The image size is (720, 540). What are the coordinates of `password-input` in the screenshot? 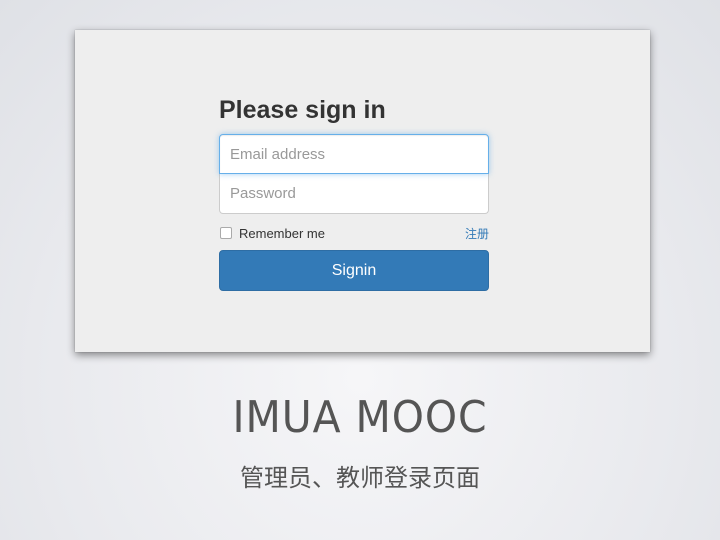 It's located at (354, 194).